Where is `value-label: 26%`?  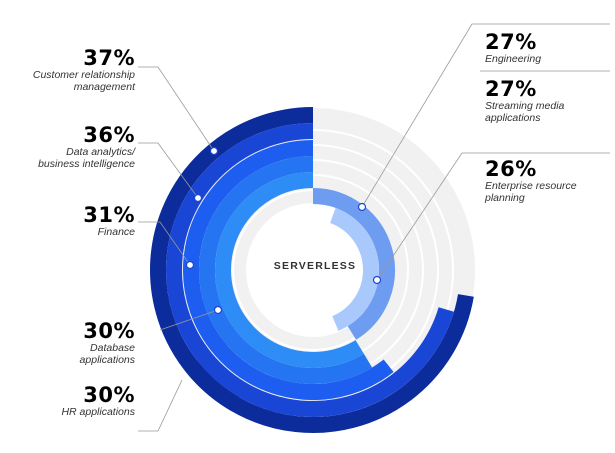
value-label: 26% is located at coordinates (511, 169).